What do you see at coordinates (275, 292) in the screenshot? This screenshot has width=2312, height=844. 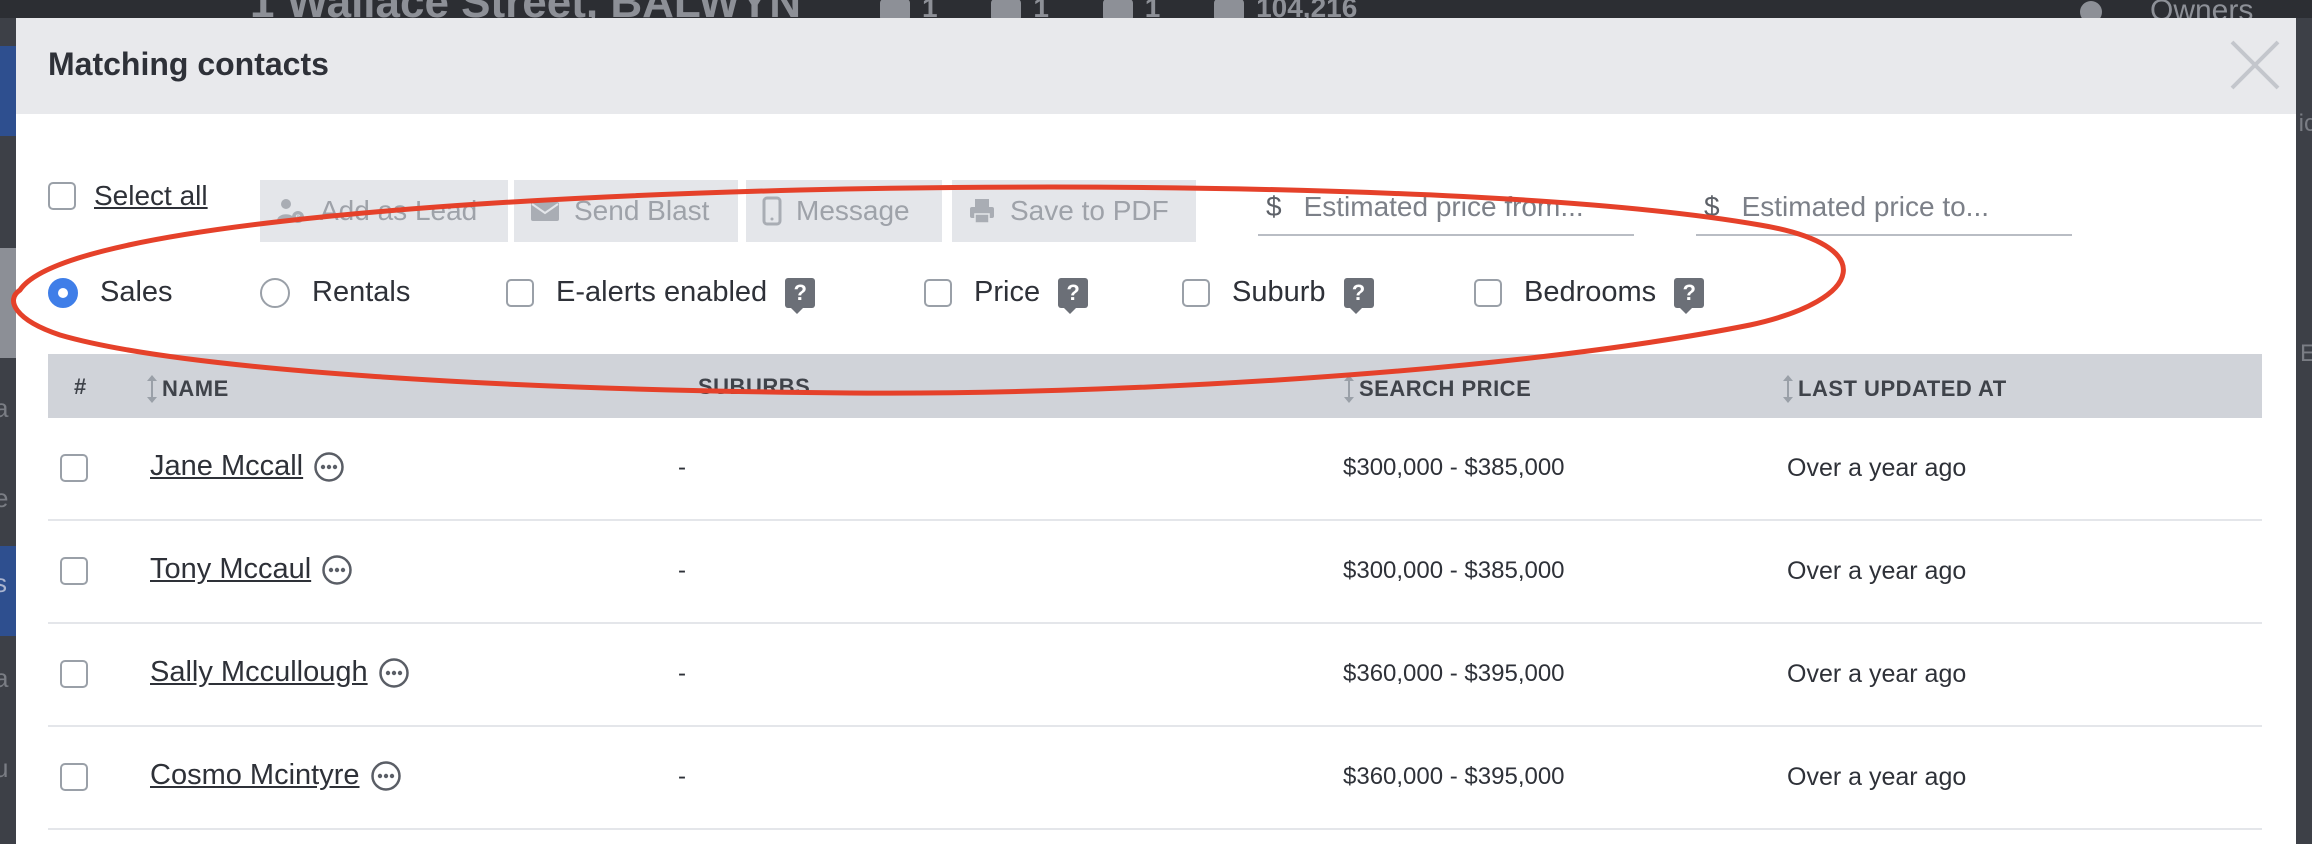 I see `rentals-radio` at bounding box center [275, 292].